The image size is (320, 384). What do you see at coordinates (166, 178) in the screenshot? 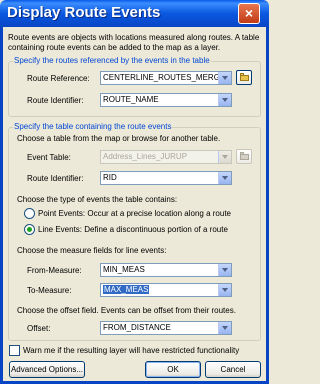
I see `event-route-identifier-select: RID` at bounding box center [166, 178].